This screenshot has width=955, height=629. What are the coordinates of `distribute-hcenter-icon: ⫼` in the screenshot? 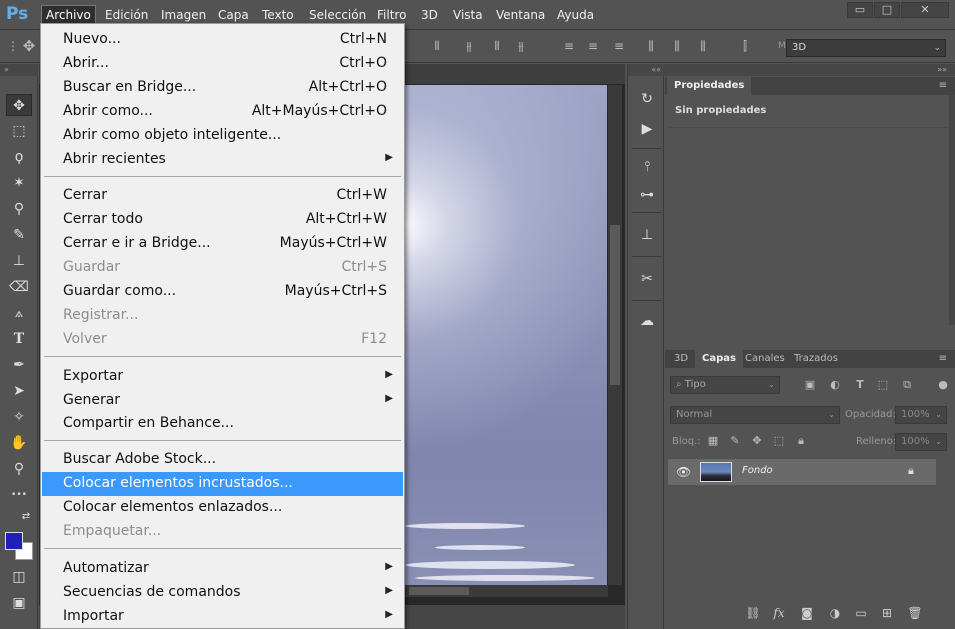 It's located at (677, 46).